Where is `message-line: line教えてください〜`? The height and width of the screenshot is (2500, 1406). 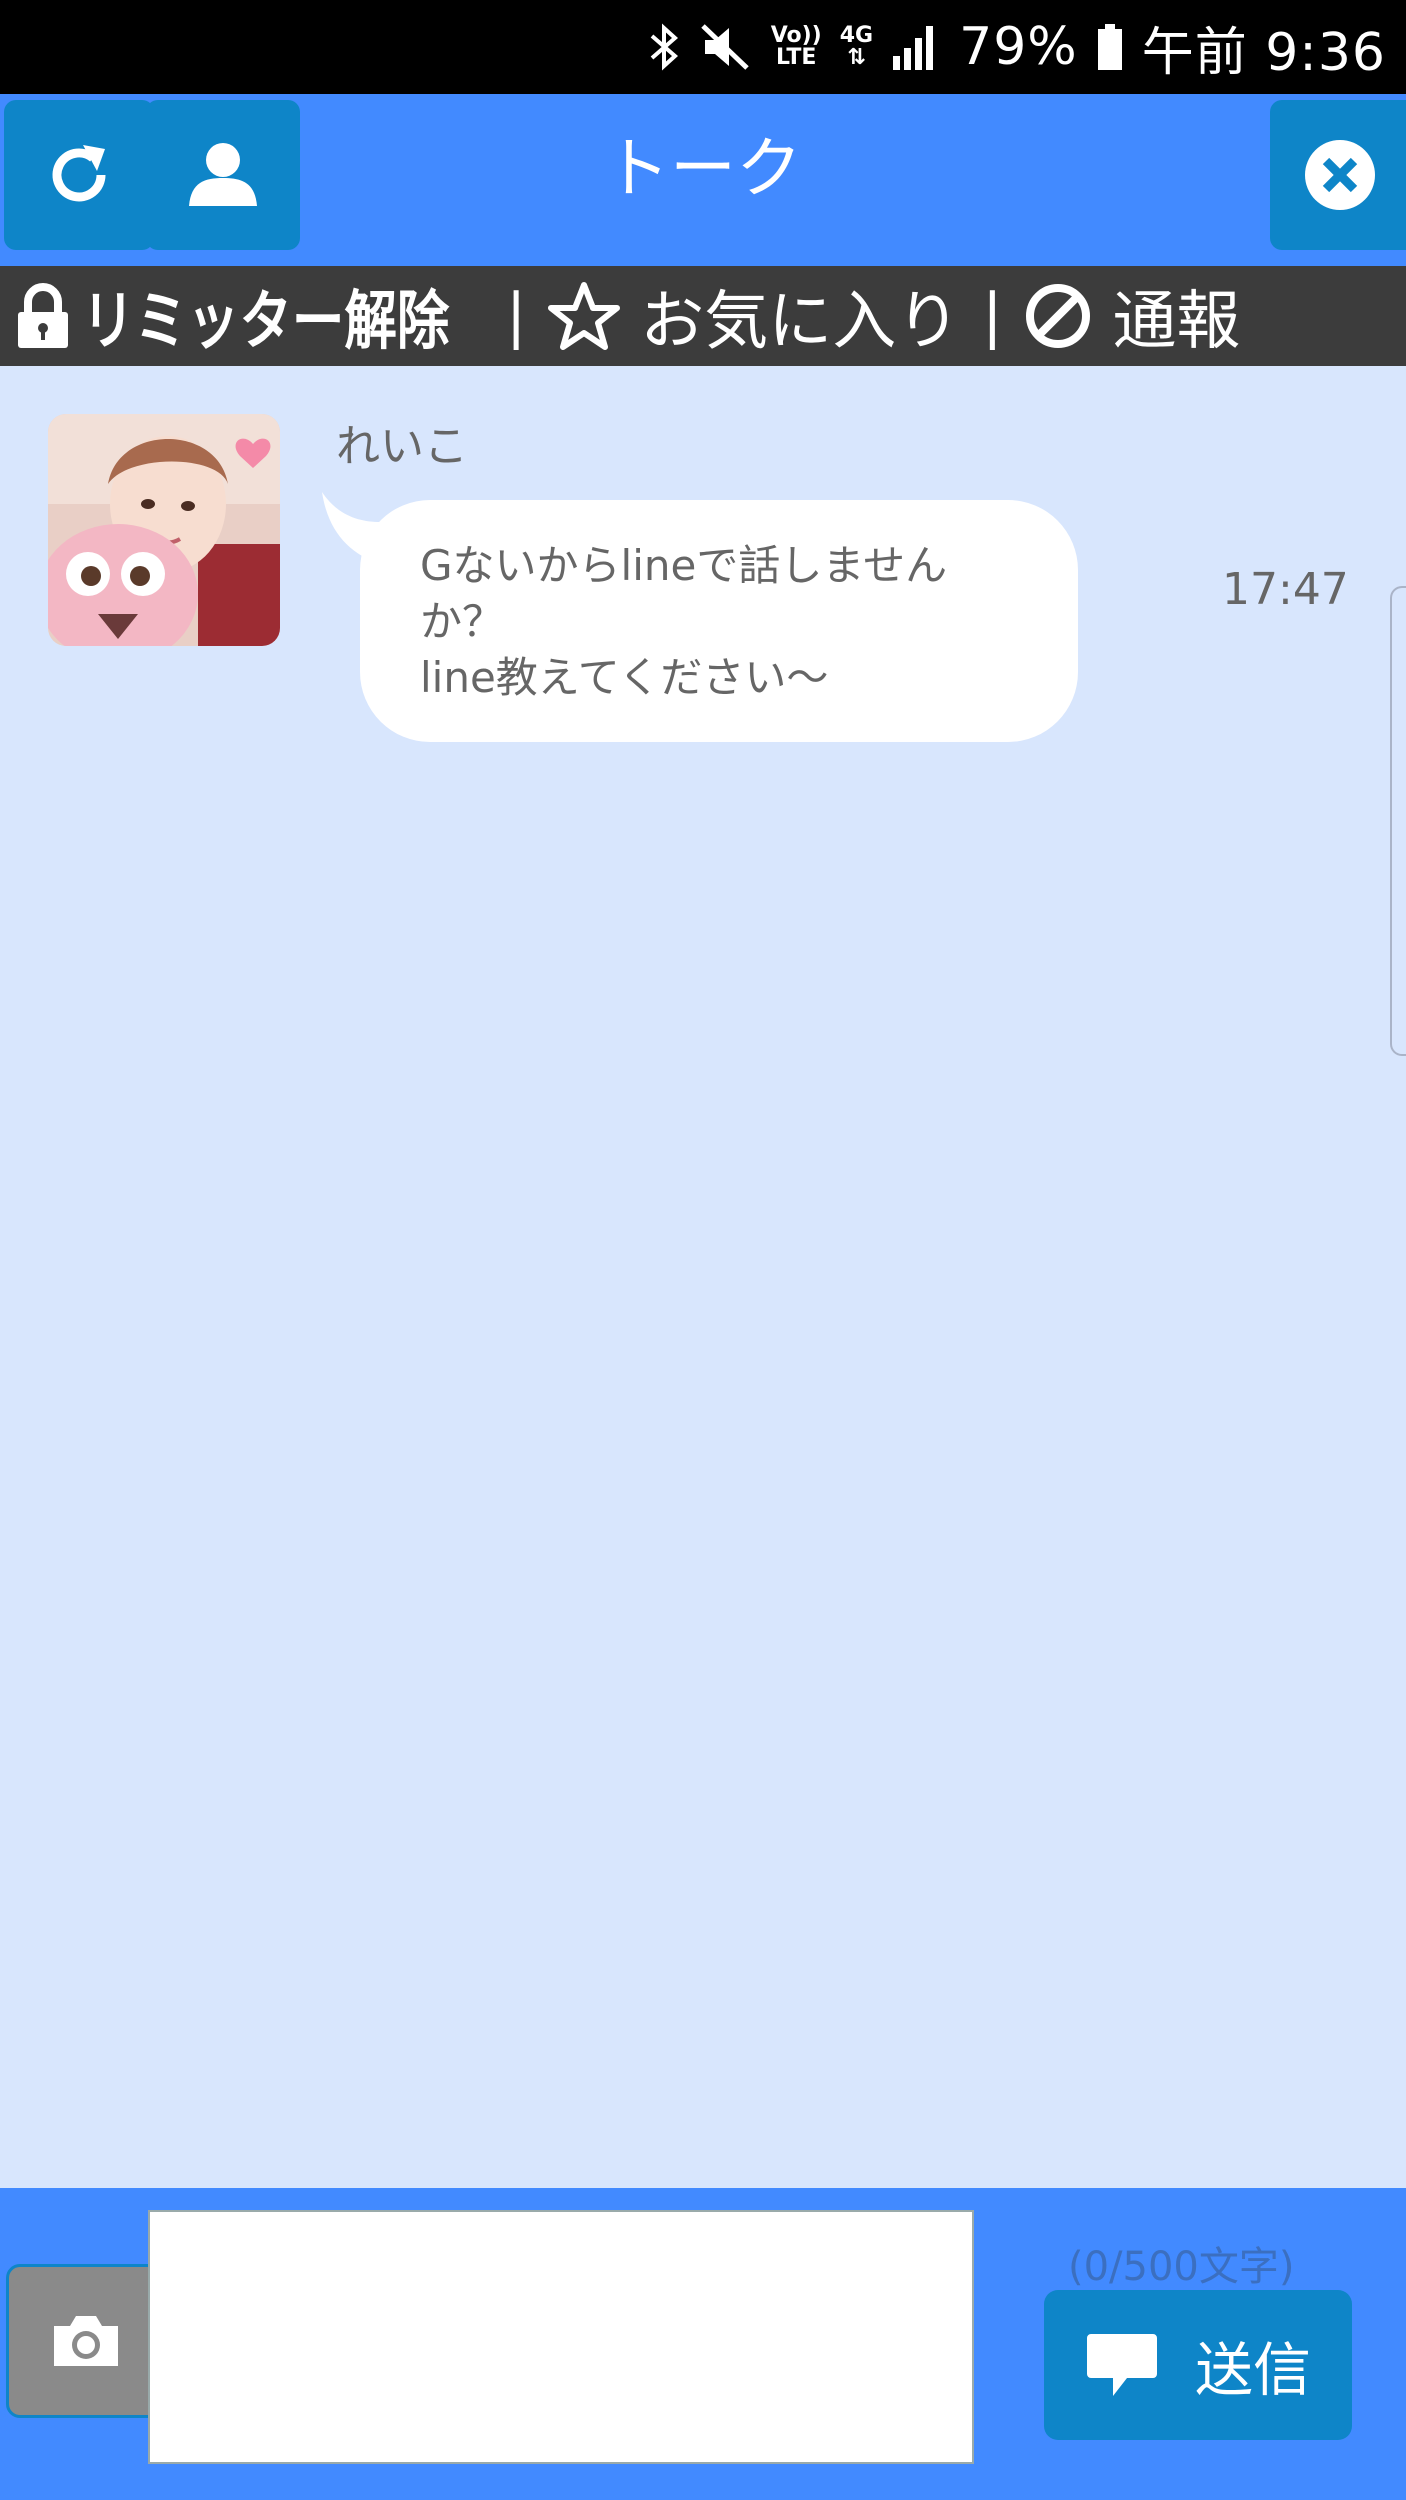 message-line: line教えてください〜 is located at coordinates (624, 677).